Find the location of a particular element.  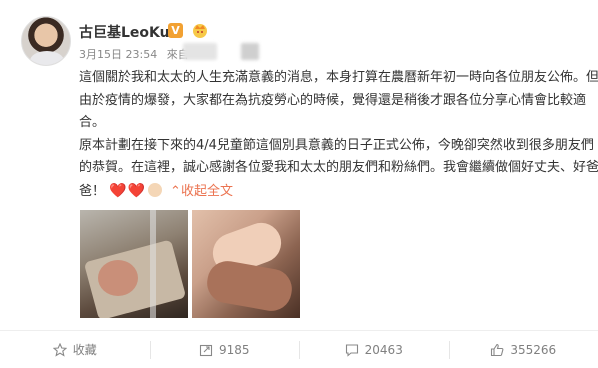

like-count: 355266 is located at coordinates (533, 349).